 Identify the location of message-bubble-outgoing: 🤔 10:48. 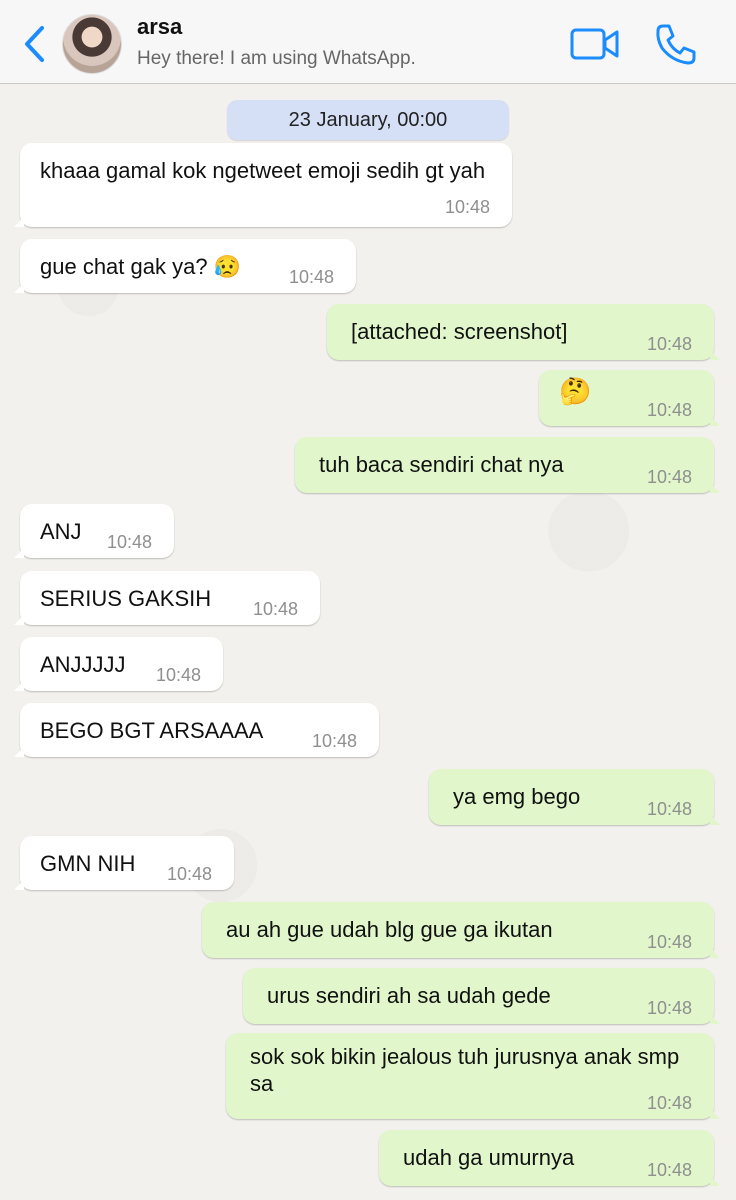
(629, 398).